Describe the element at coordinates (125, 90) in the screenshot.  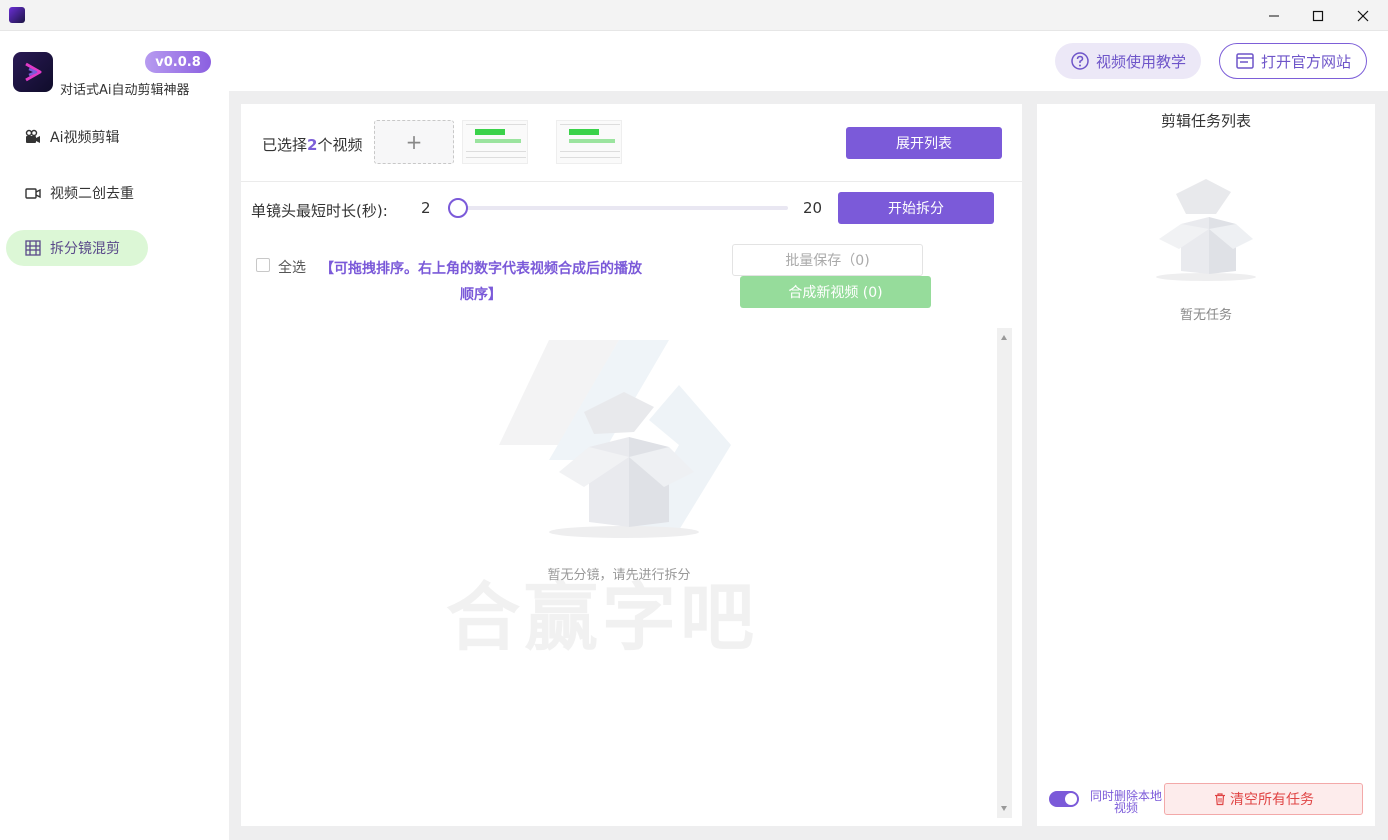
I see `app-name: 对话式Ai自动剪辑神器` at that location.